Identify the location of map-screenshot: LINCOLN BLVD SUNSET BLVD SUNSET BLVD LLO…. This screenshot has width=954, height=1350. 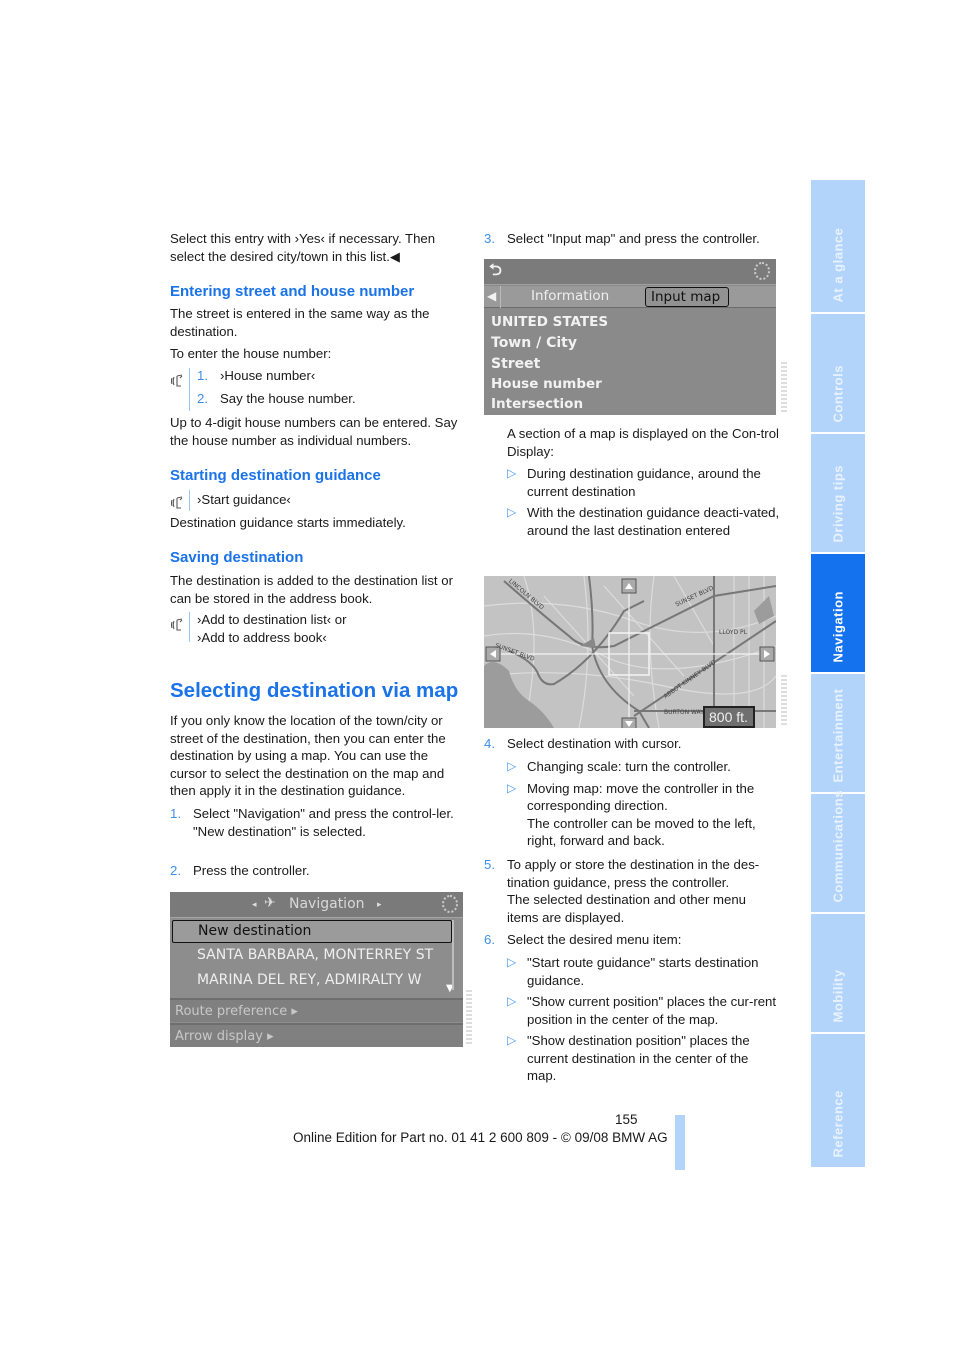
(630, 652).